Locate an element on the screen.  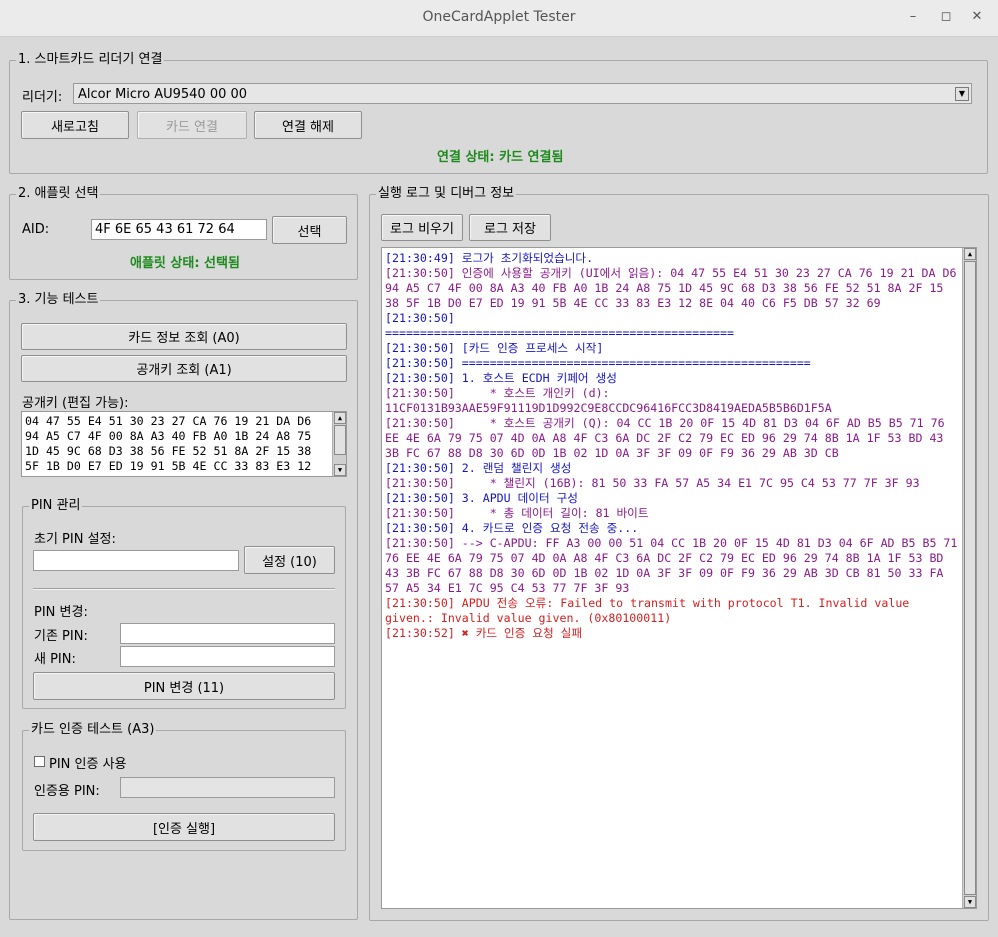
pubkey-edit-label: 공개키 (편집 가능): is located at coordinates (75, 403).